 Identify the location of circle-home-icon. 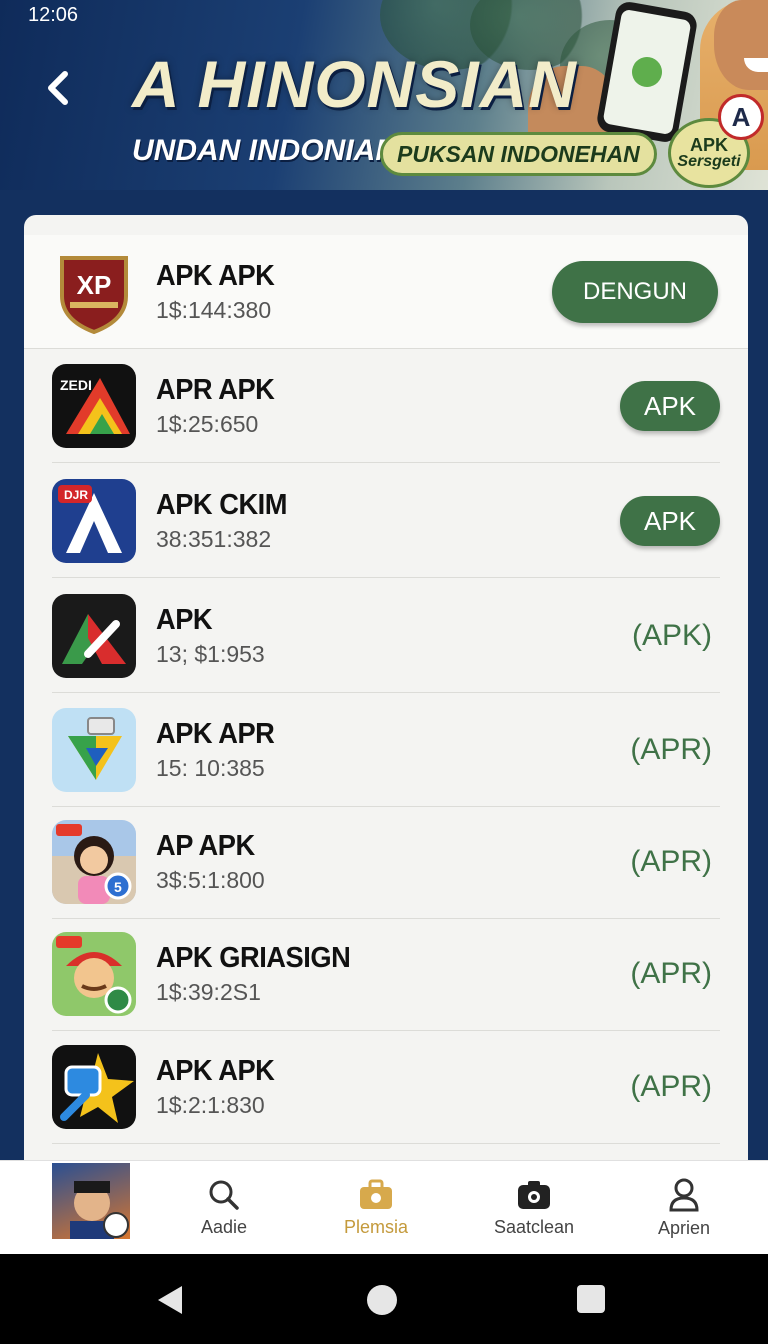
(382, 1300).